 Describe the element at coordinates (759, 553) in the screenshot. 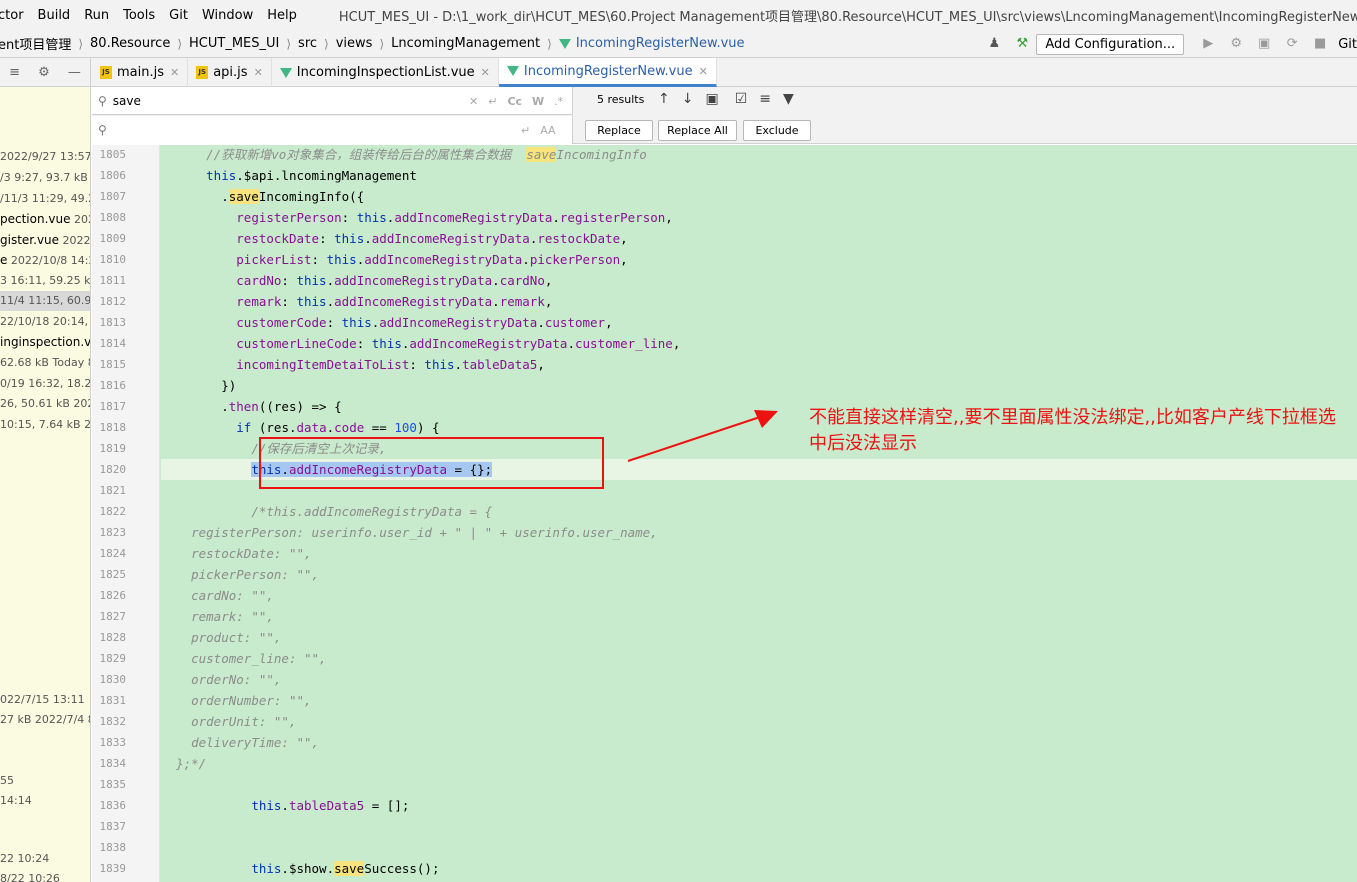

I see `code-line: restockDate: "",` at that location.